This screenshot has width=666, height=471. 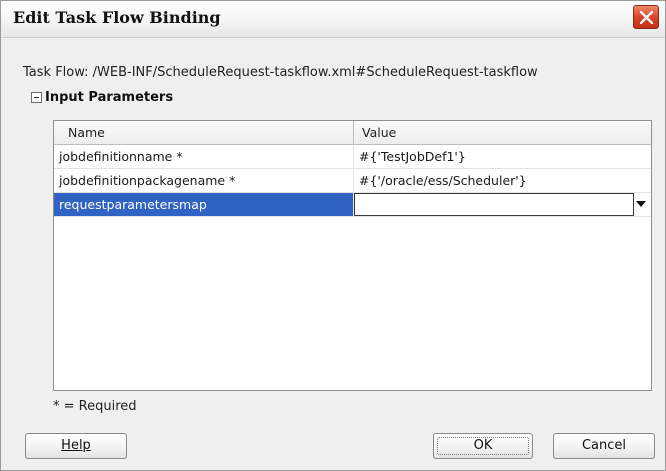 I want to click on dialog-title: Edit Task Flow Binding, so click(x=117, y=17).